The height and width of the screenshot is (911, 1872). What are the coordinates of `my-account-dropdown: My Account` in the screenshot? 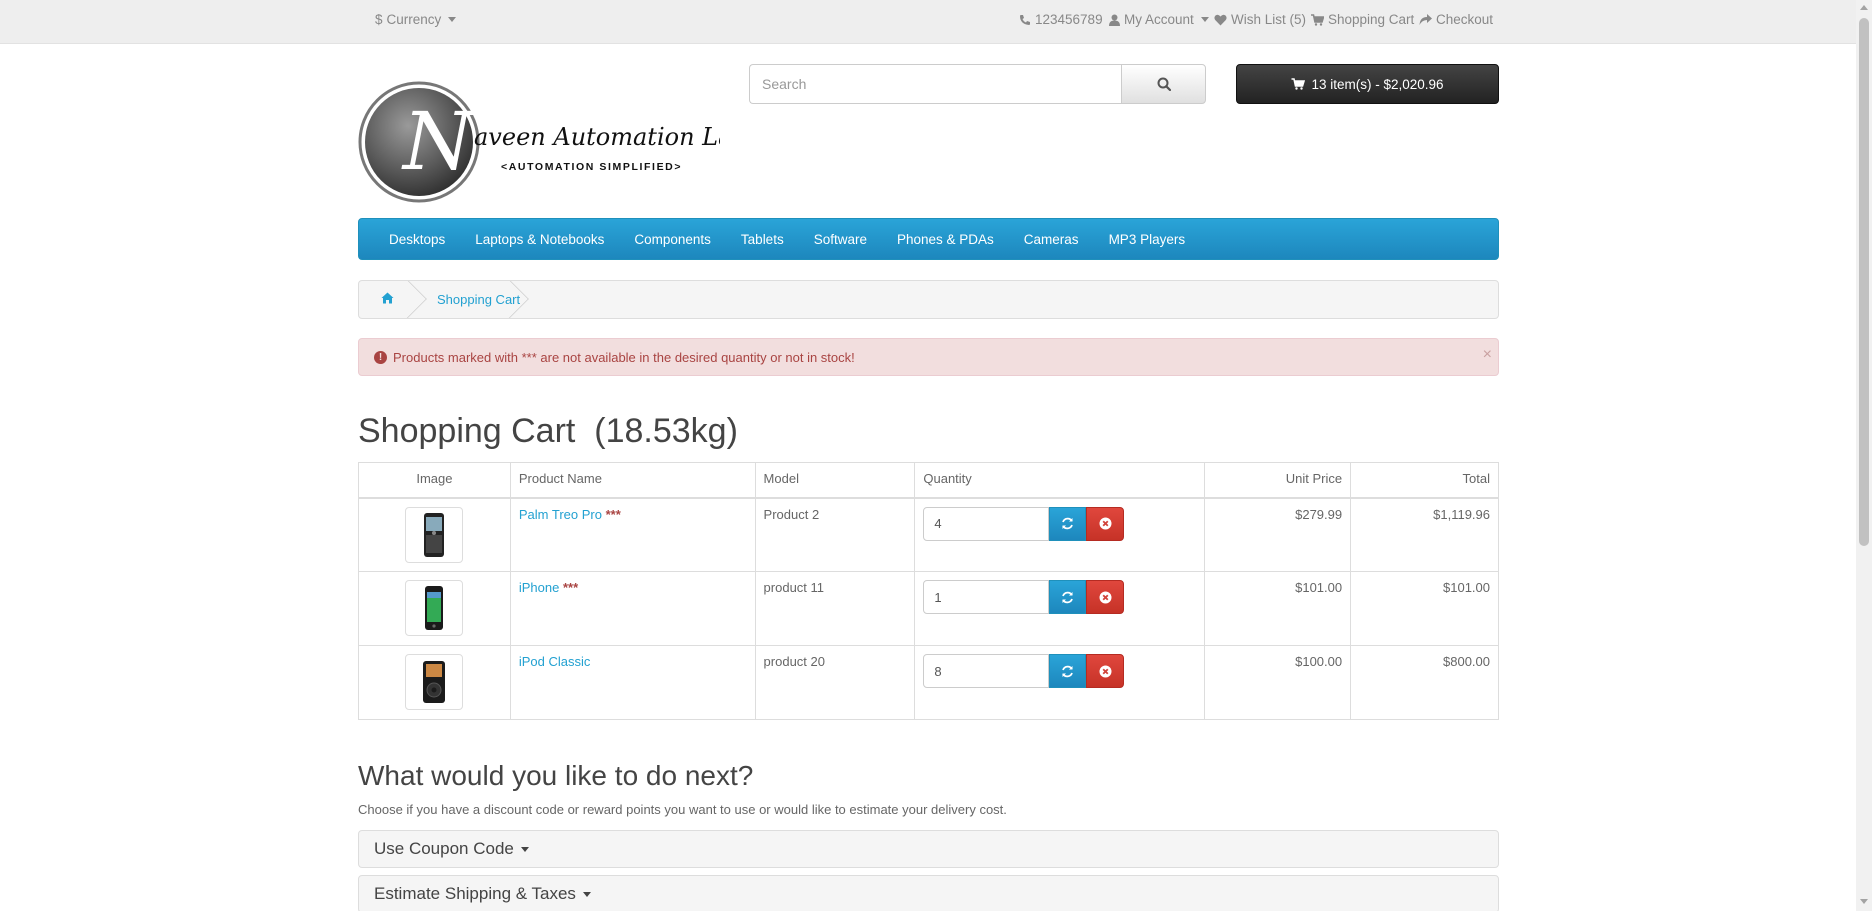 It's located at (1159, 19).